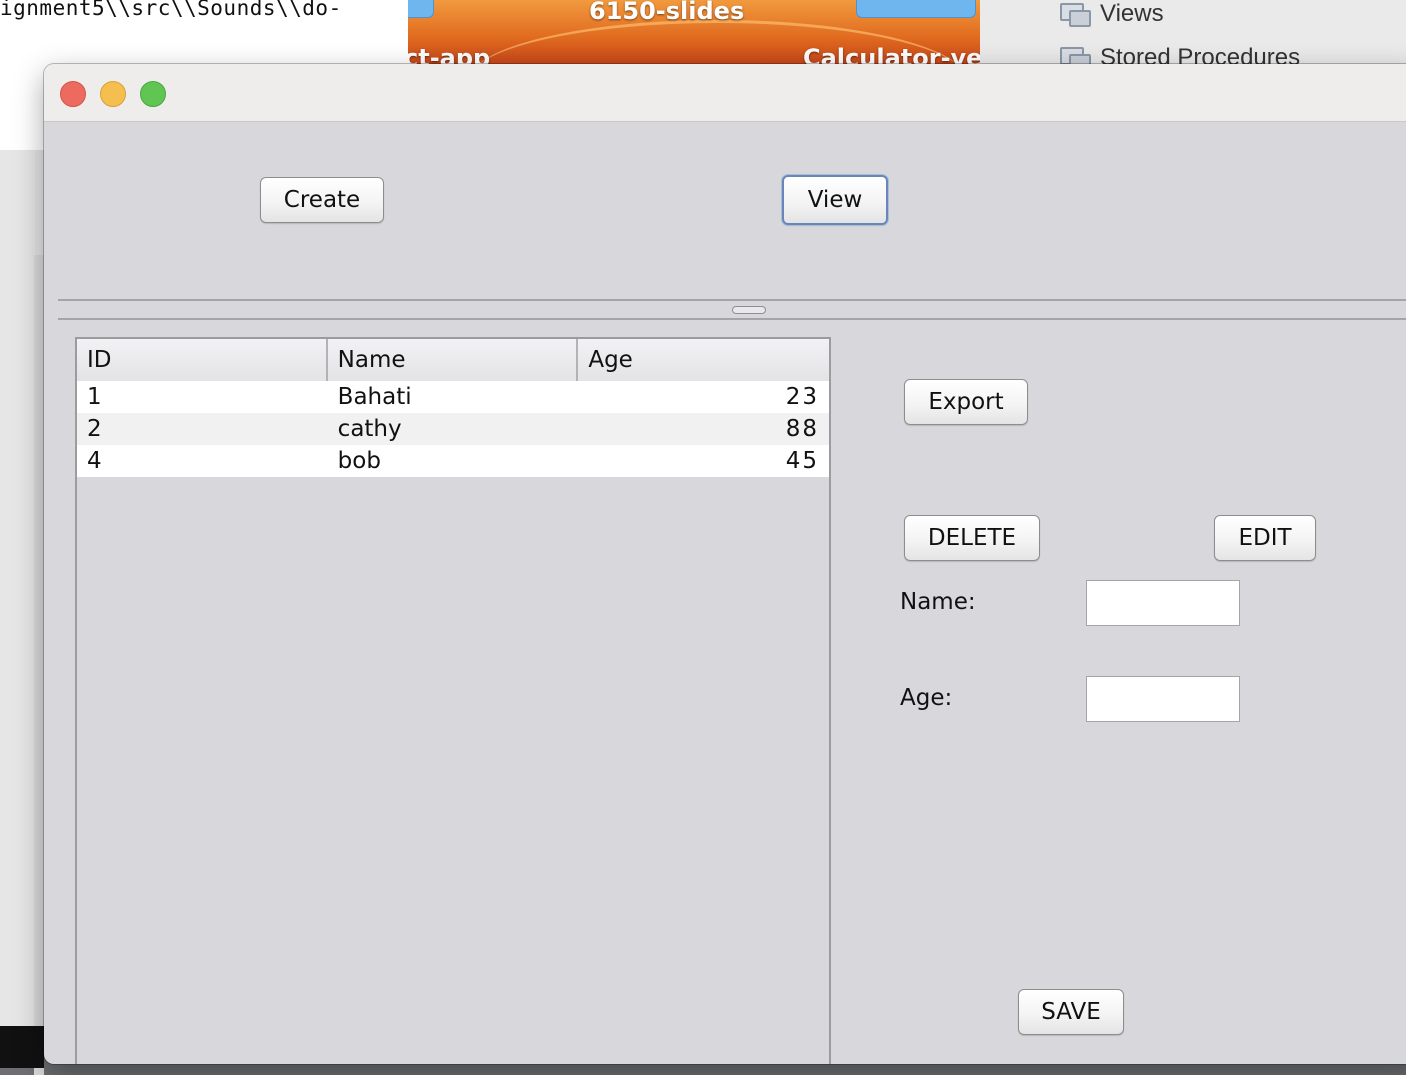 The width and height of the screenshot is (1406, 1075). I want to click on cell-name: cathy, so click(453, 429).